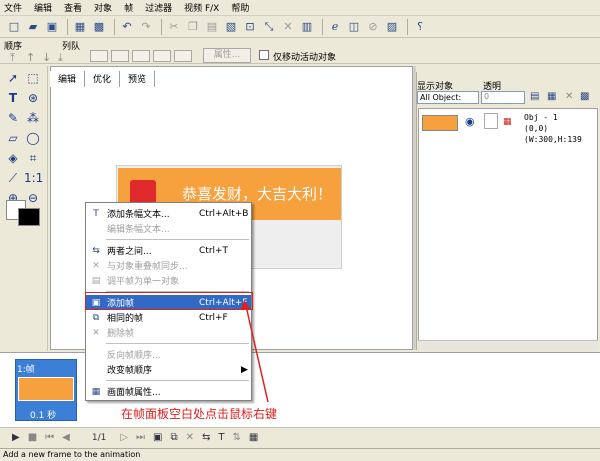 The width and height of the screenshot is (600, 461). I want to click on align-bottom-icon, so click(183, 56).